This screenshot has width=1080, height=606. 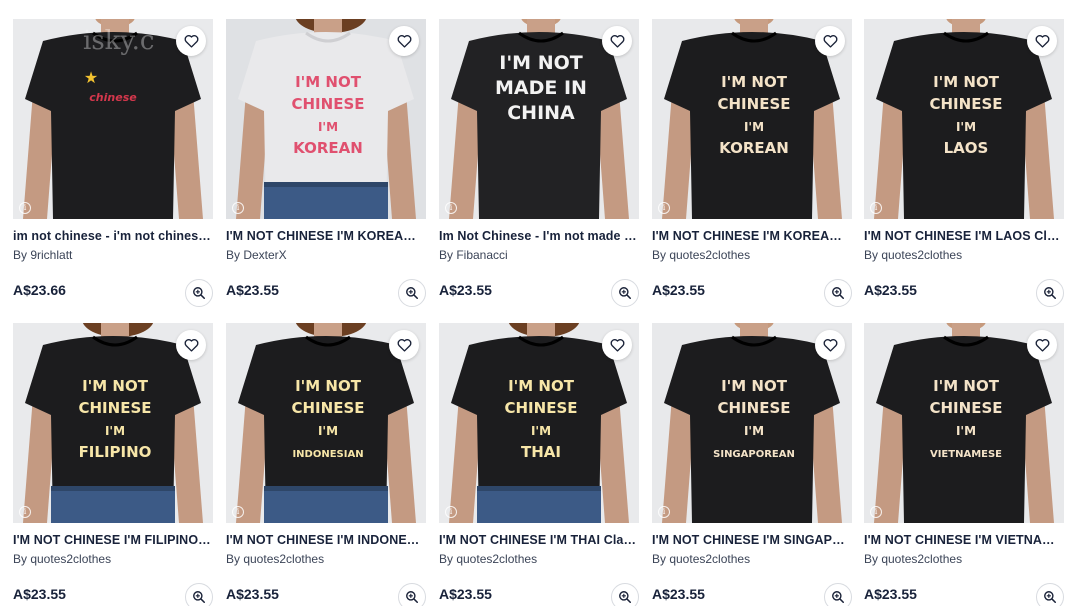 I want to click on product-image: I'M NOT MADE IN CHINA i, so click(x=539, y=119).